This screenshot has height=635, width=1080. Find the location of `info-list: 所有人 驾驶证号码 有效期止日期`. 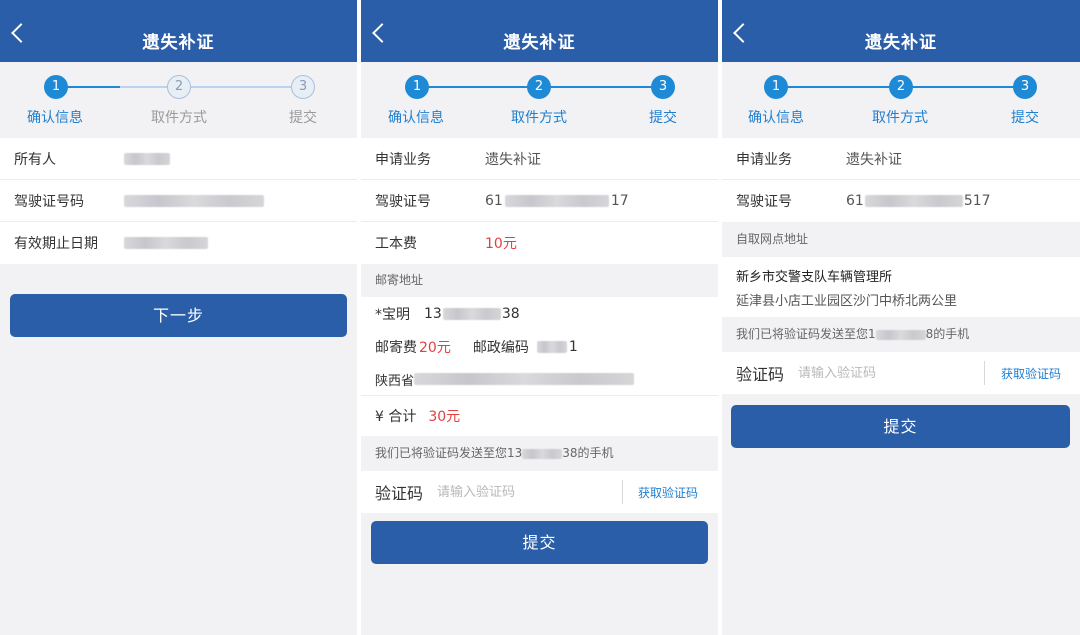

info-list: 所有人 驾驶证号码 有效期止日期 is located at coordinates (178, 201).